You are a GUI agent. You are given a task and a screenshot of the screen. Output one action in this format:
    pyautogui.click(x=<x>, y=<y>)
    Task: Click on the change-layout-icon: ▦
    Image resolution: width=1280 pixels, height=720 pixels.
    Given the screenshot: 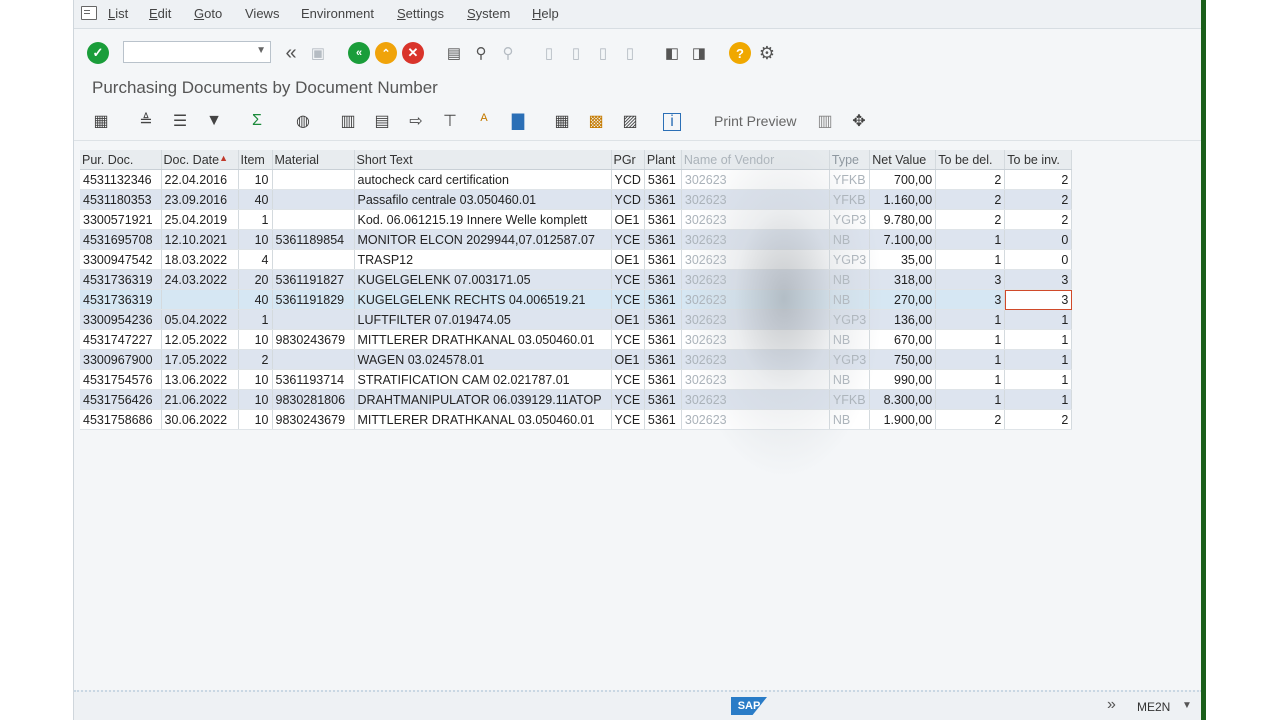 What is the action you would take?
    pyautogui.click(x=562, y=121)
    